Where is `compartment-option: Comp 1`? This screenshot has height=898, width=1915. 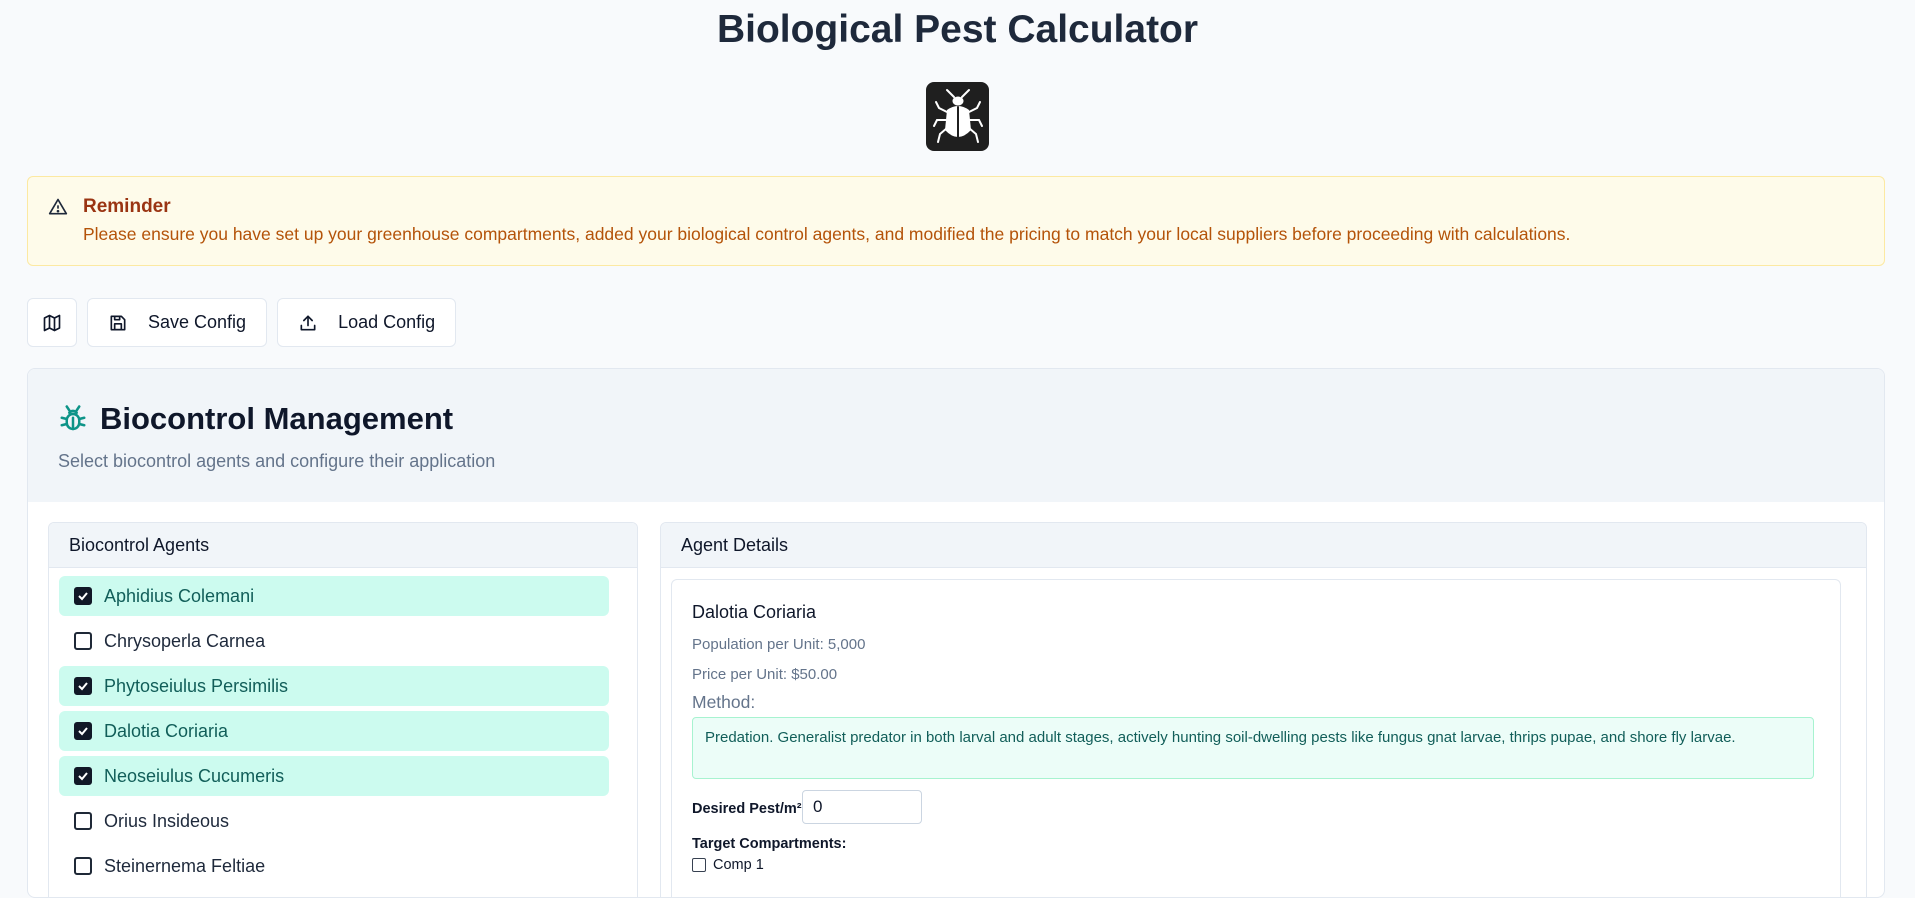
compartment-option: Comp 1 is located at coordinates (728, 865).